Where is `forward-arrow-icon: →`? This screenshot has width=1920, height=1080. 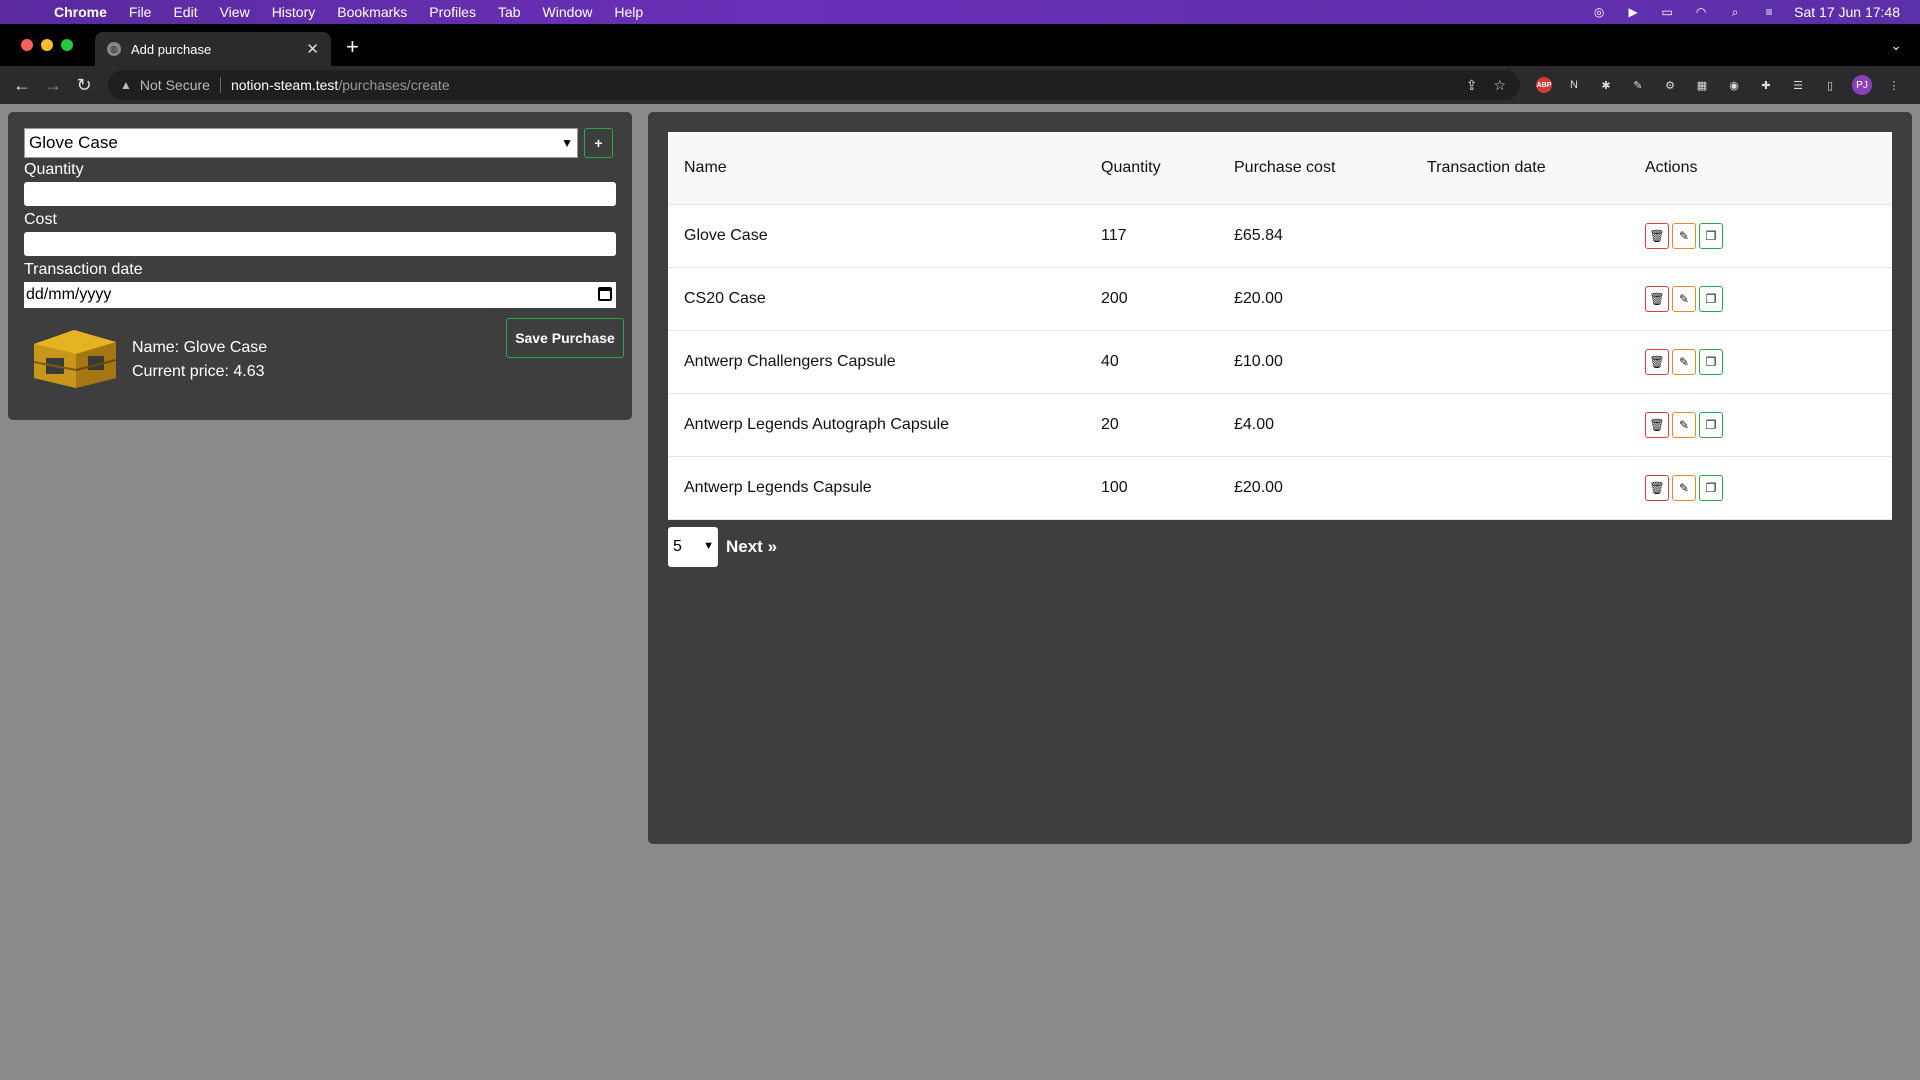 forward-arrow-icon: → is located at coordinates (53, 85).